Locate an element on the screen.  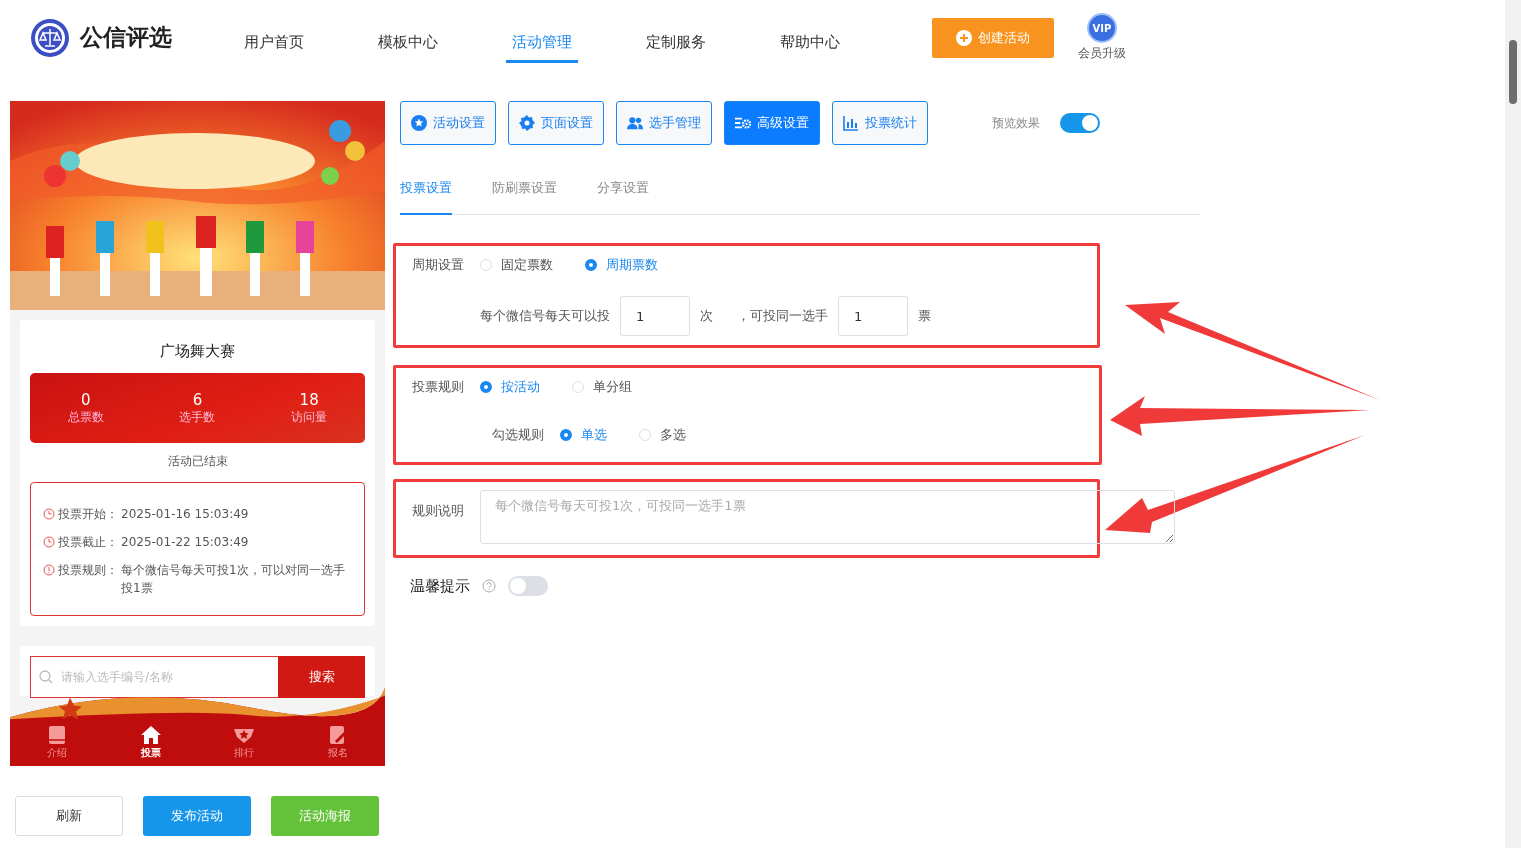
tabbar-item: 介绍 is located at coordinates (56, 742).